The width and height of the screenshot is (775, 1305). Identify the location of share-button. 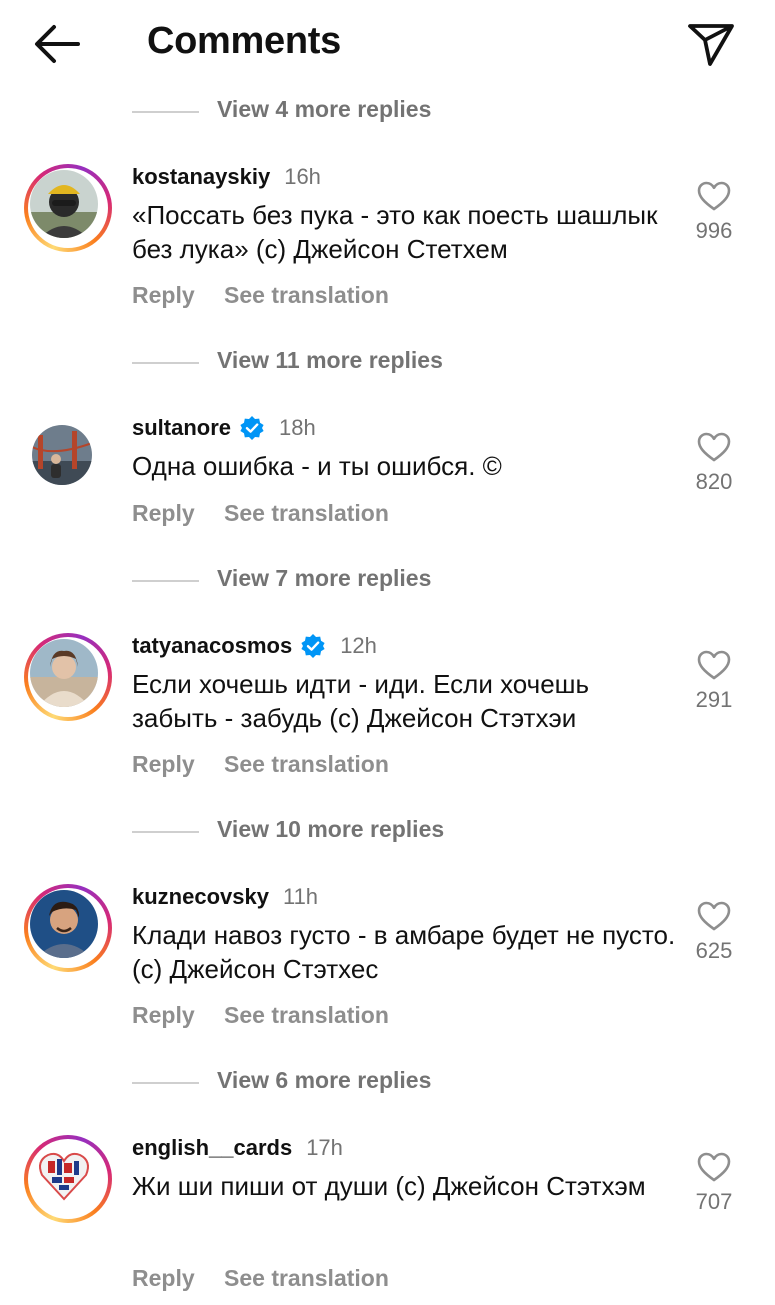
(711, 44).